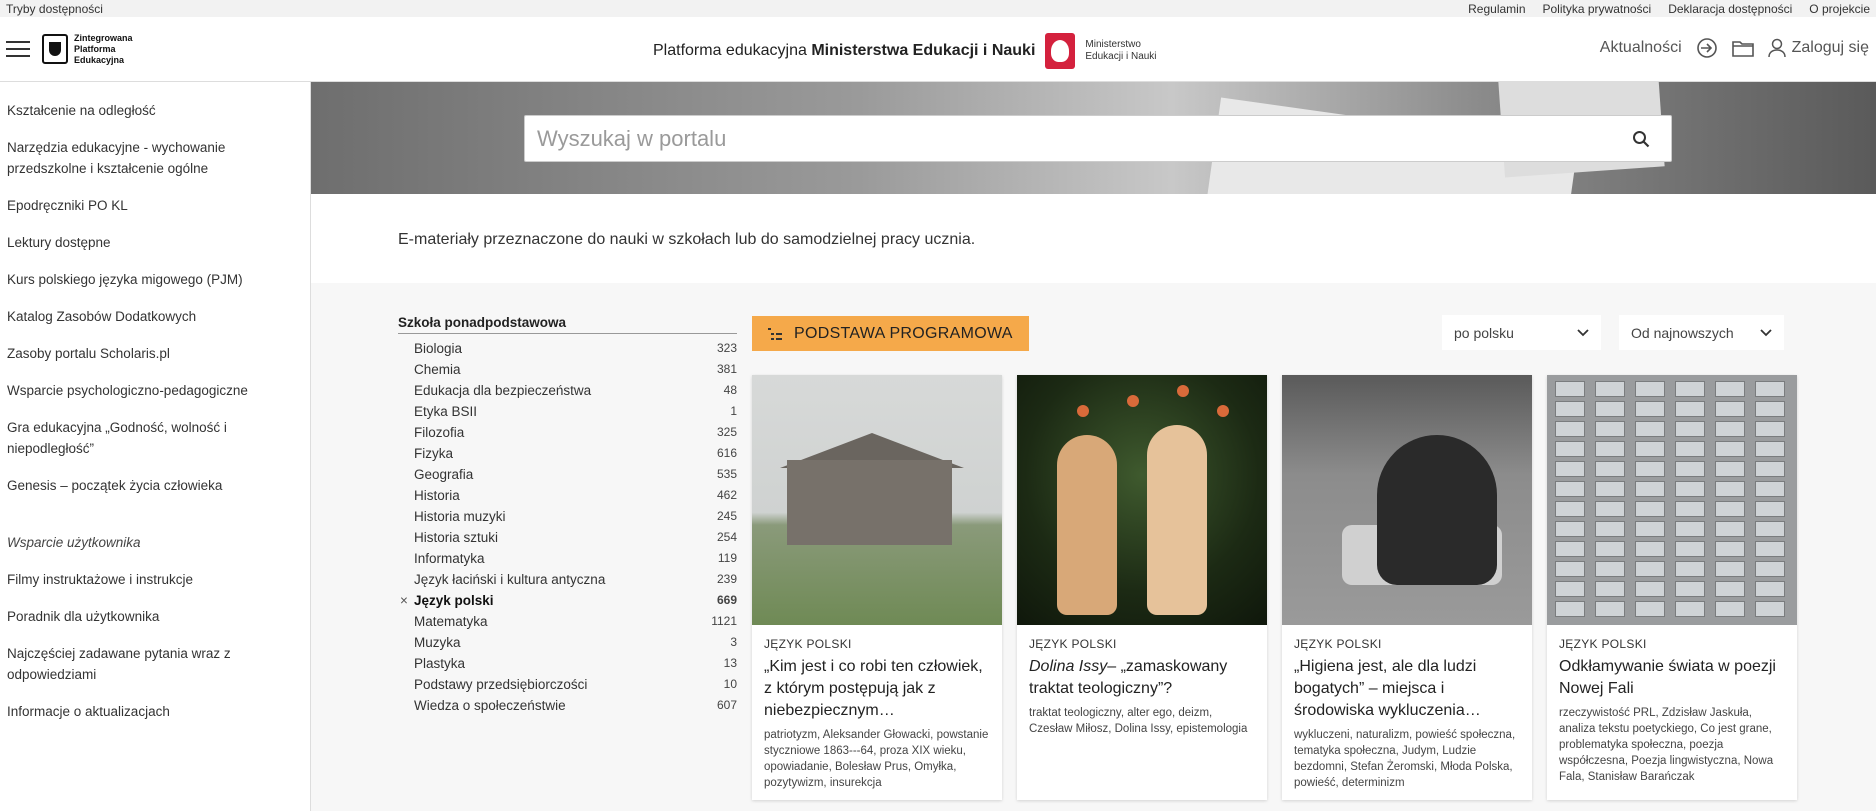 The image size is (1876, 811). What do you see at coordinates (103, 48) in the screenshot?
I see `zpe-logo-text: Zintegrowana Platforma Edukacyjna` at bounding box center [103, 48].